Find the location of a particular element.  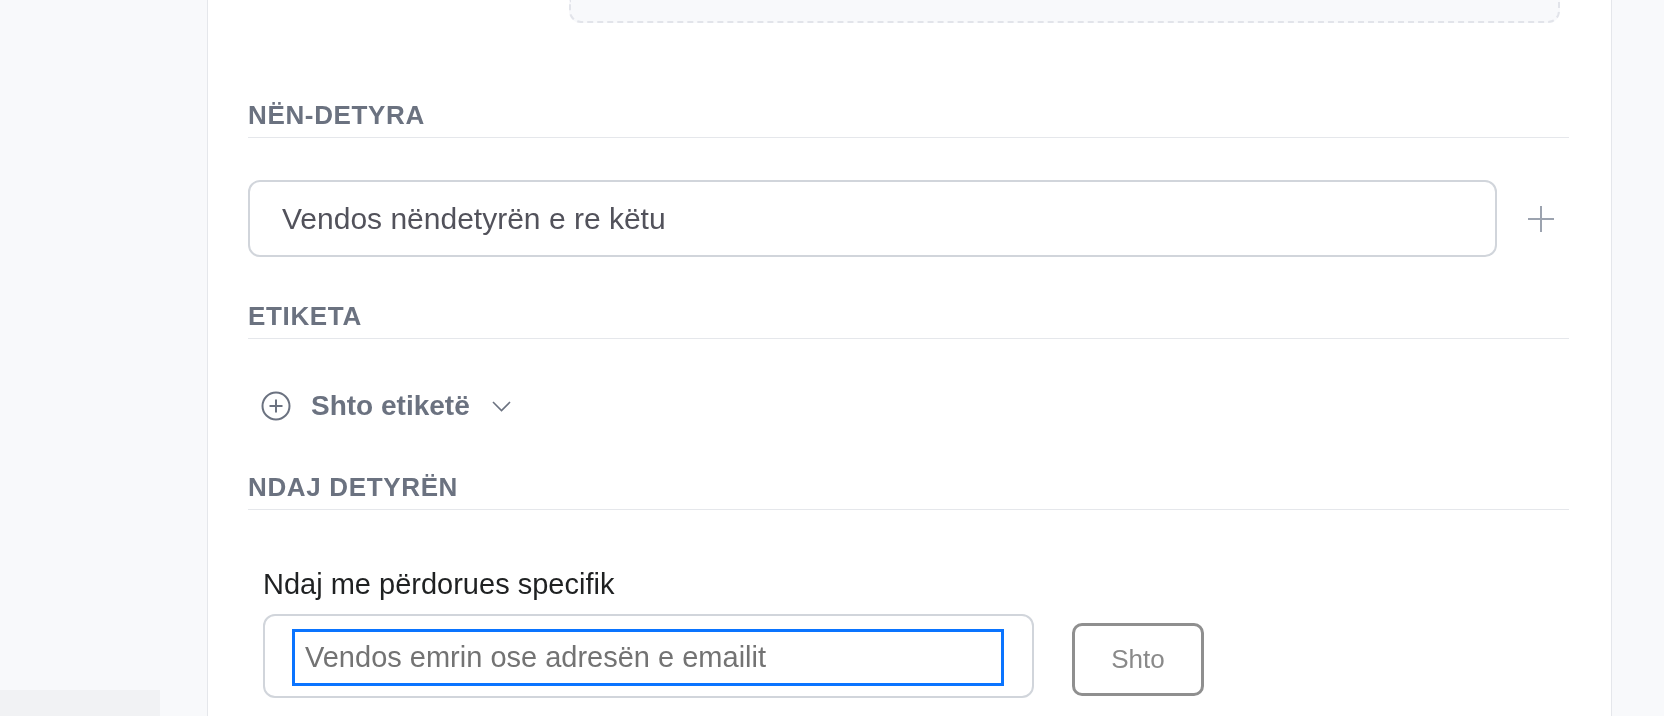

add-subtask-button is located at coordinates (1541, 218).